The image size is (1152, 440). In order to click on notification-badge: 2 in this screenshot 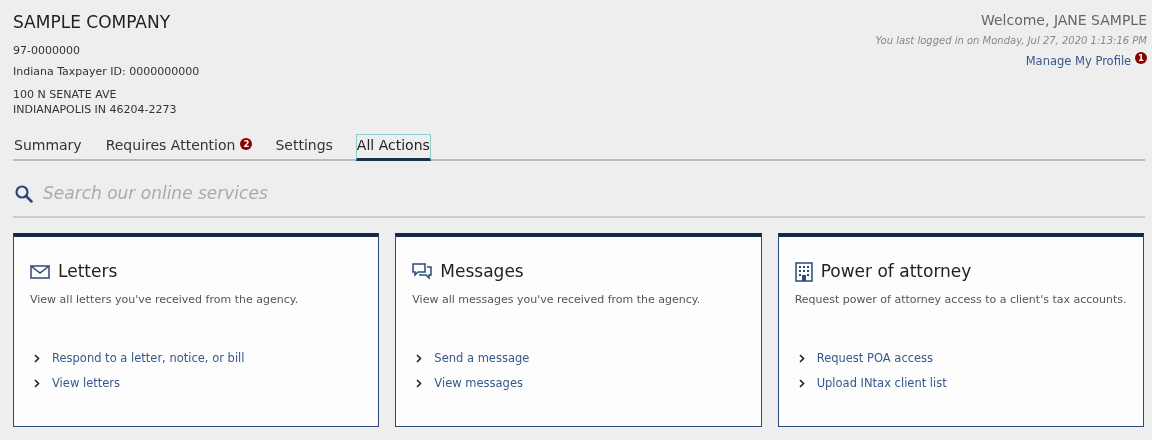, I will do `click(246, 143)`.